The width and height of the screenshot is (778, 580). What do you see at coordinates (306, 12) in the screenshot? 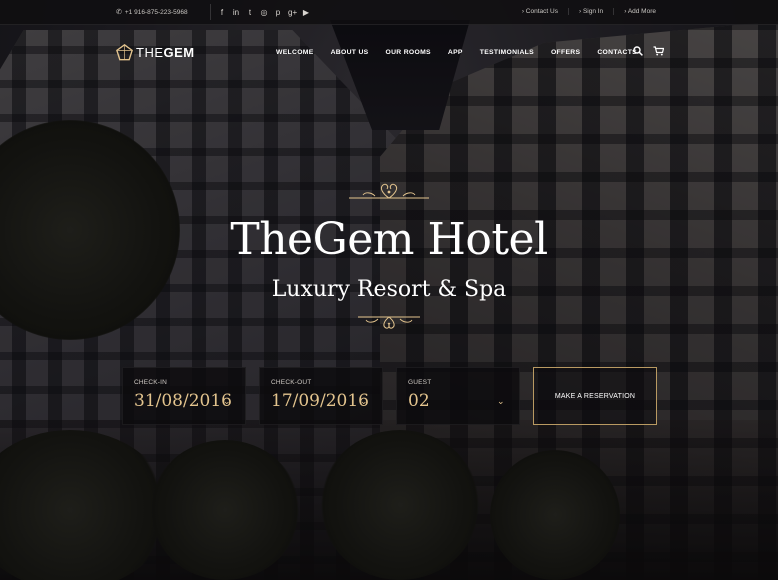
I see `youtube-icon: ▶` at bounding box center [306, 12].